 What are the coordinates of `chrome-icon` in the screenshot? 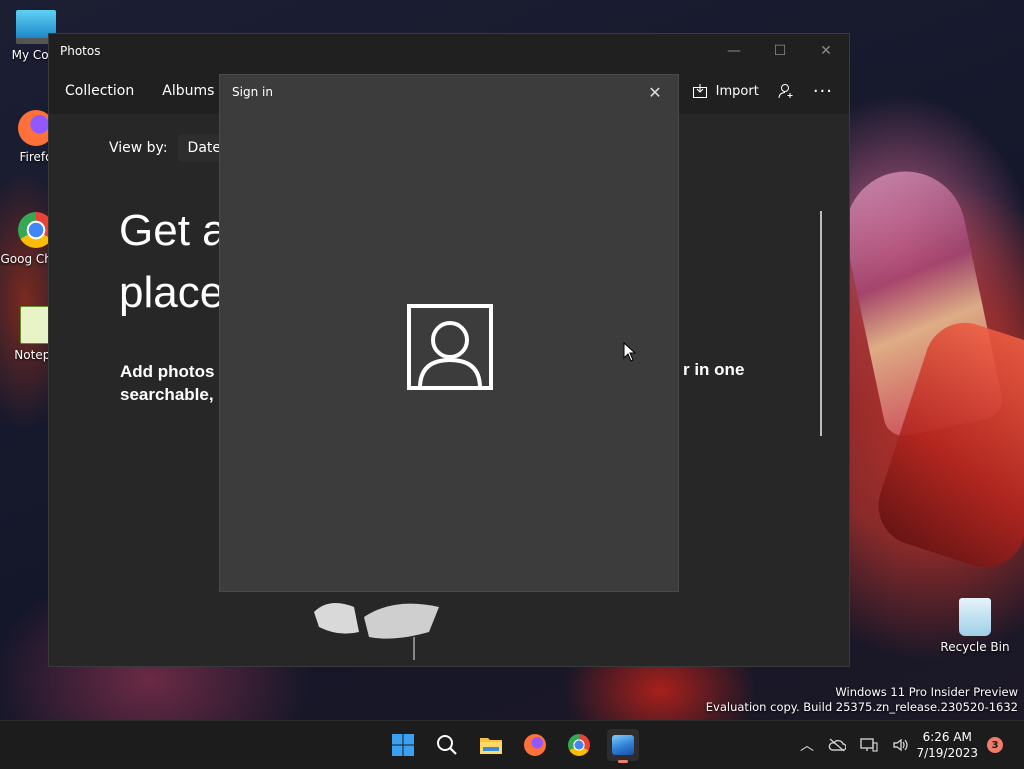 It's located at (579, 745).